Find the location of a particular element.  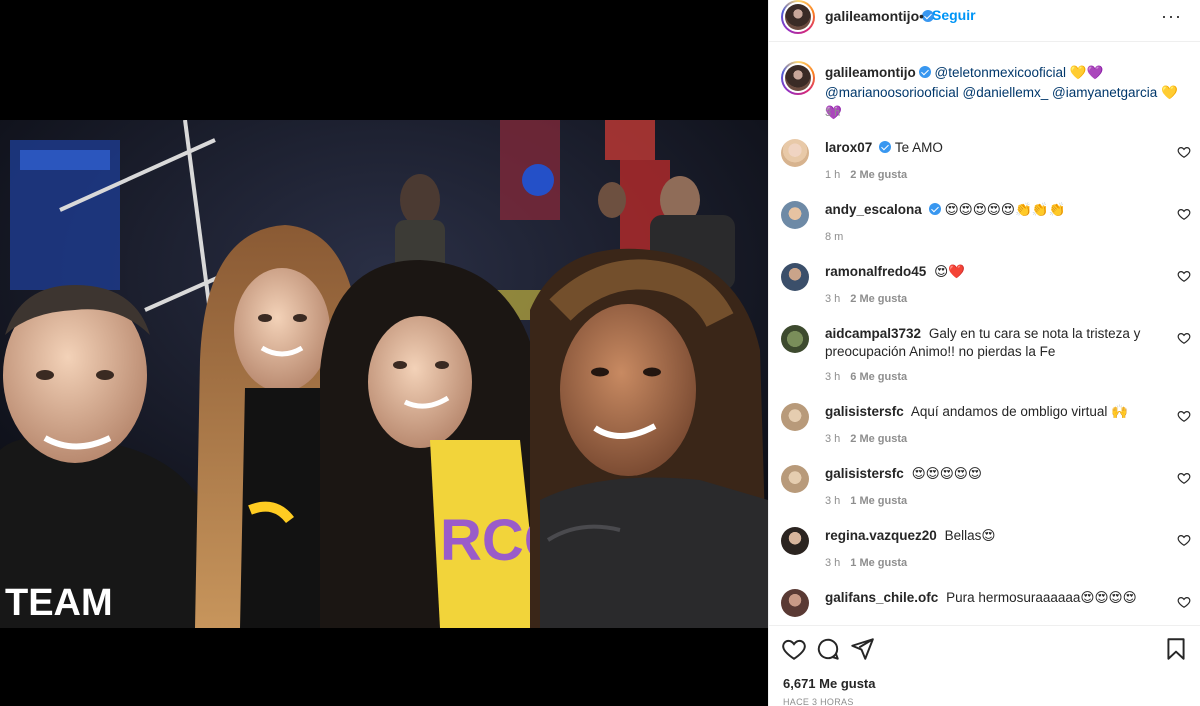

more-options-icon: ··· is located at coordinates (1171, 16).